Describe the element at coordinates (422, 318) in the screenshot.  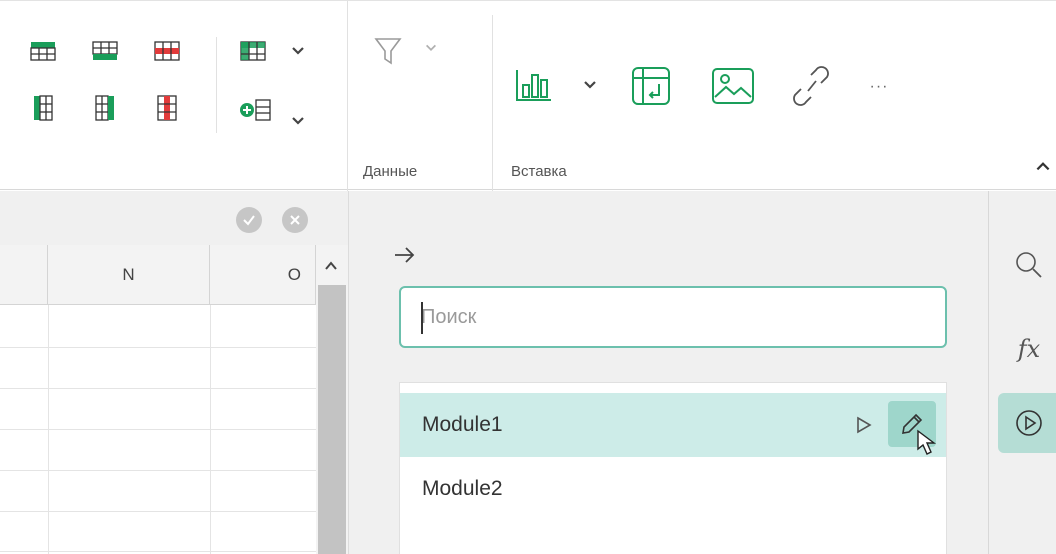
I see `text-caret` at that location.